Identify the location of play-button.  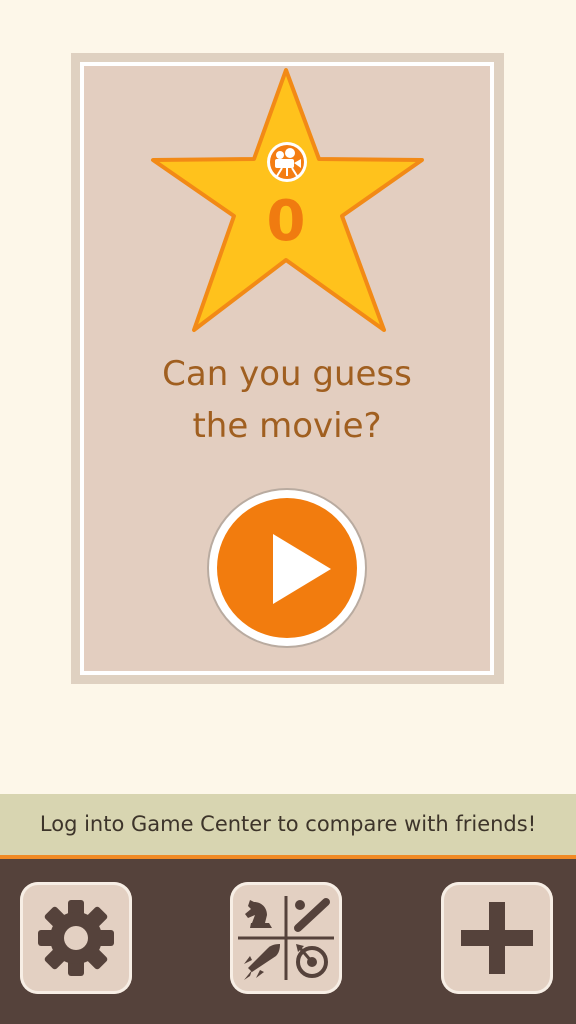
(287, 568).